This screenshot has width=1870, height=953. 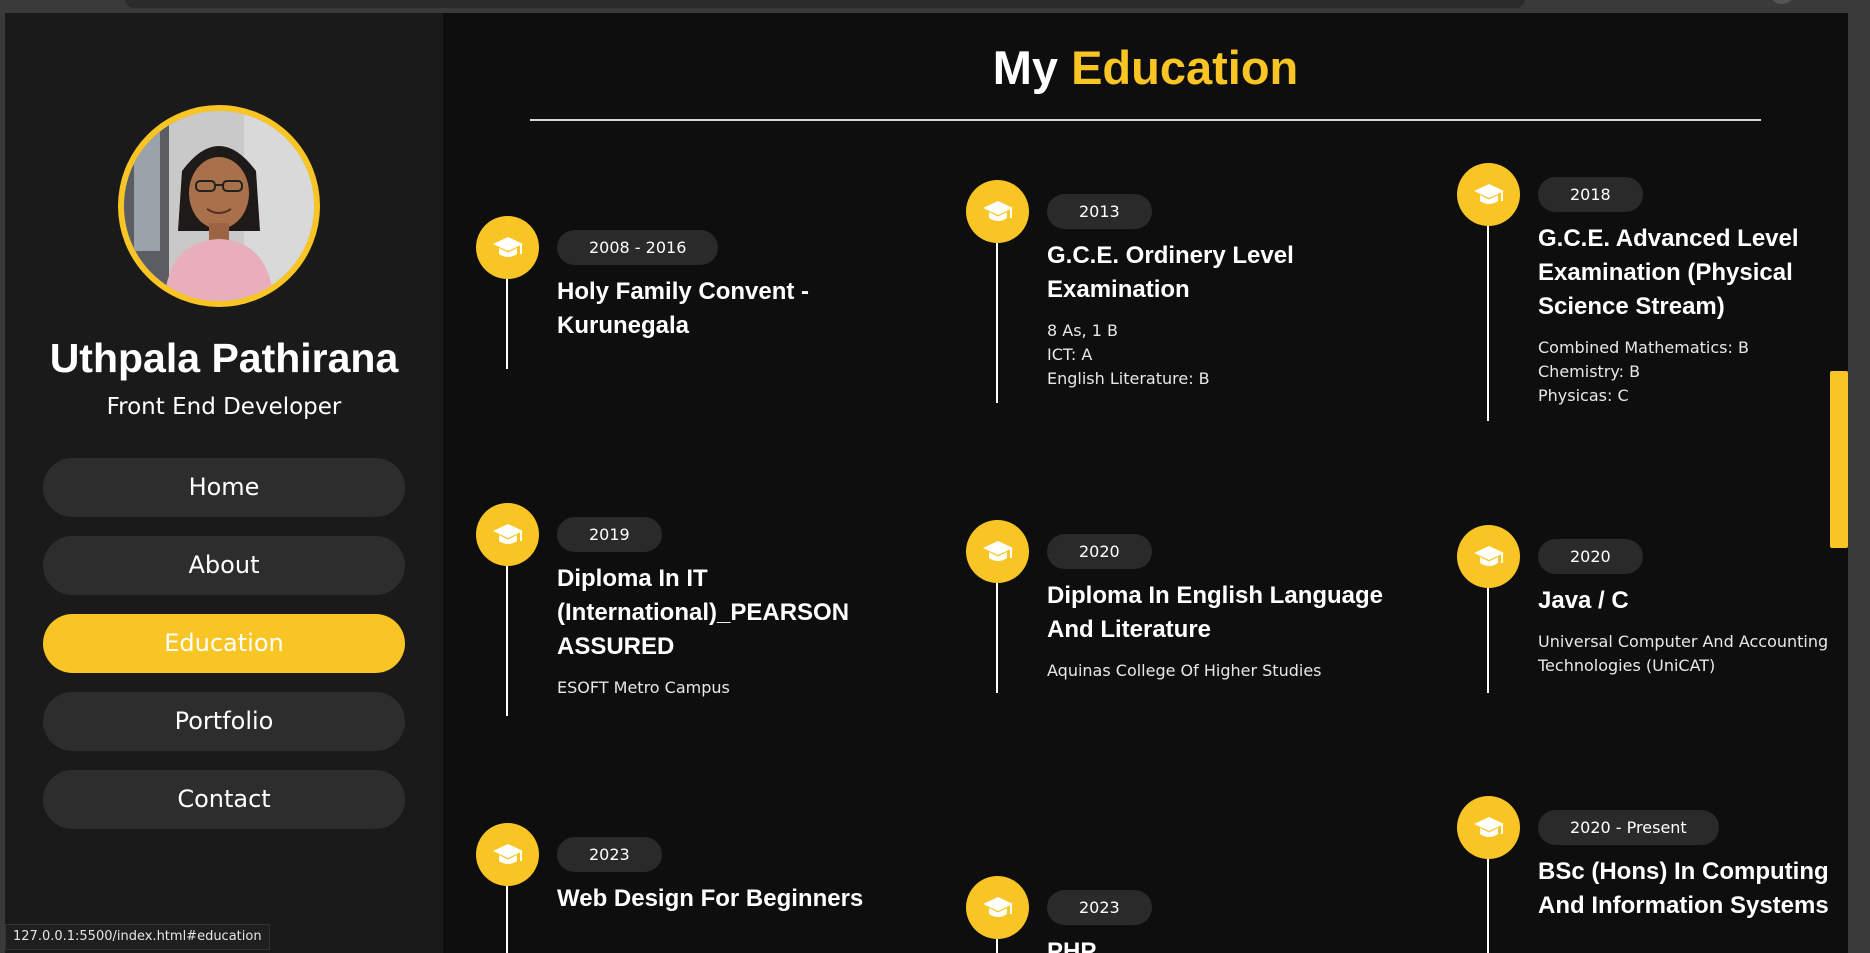 What do you see at coordinates (1099, 211) in the screenshot?
I see `year-badge: 2013` at bounding box center [1099, 211].